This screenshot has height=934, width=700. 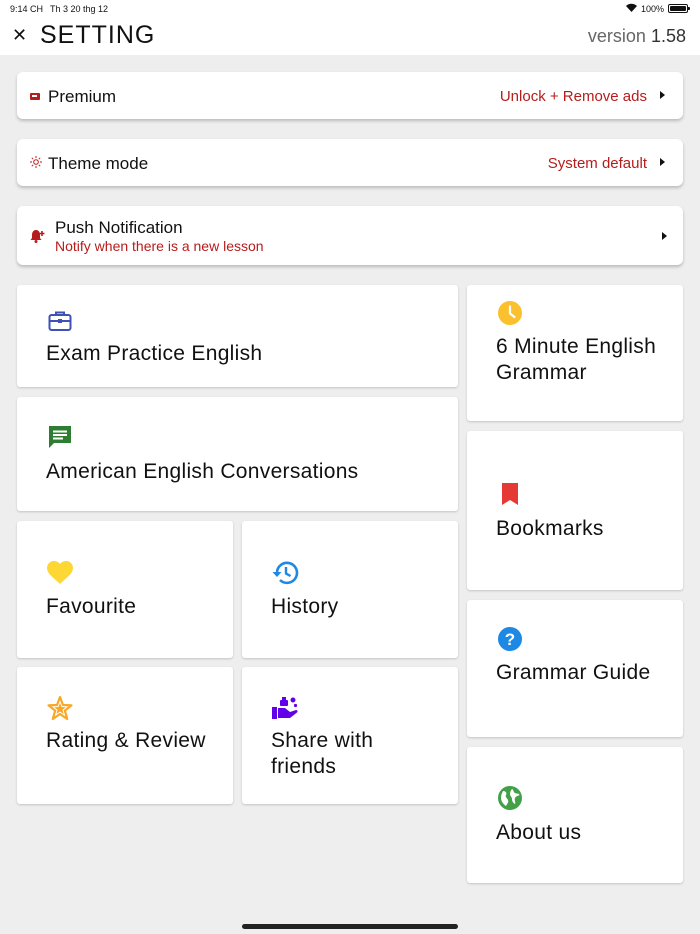 What do you see at coordinates (285, 573) in the screenshot?
I see `history-icon` at bounding box center [285, 573].